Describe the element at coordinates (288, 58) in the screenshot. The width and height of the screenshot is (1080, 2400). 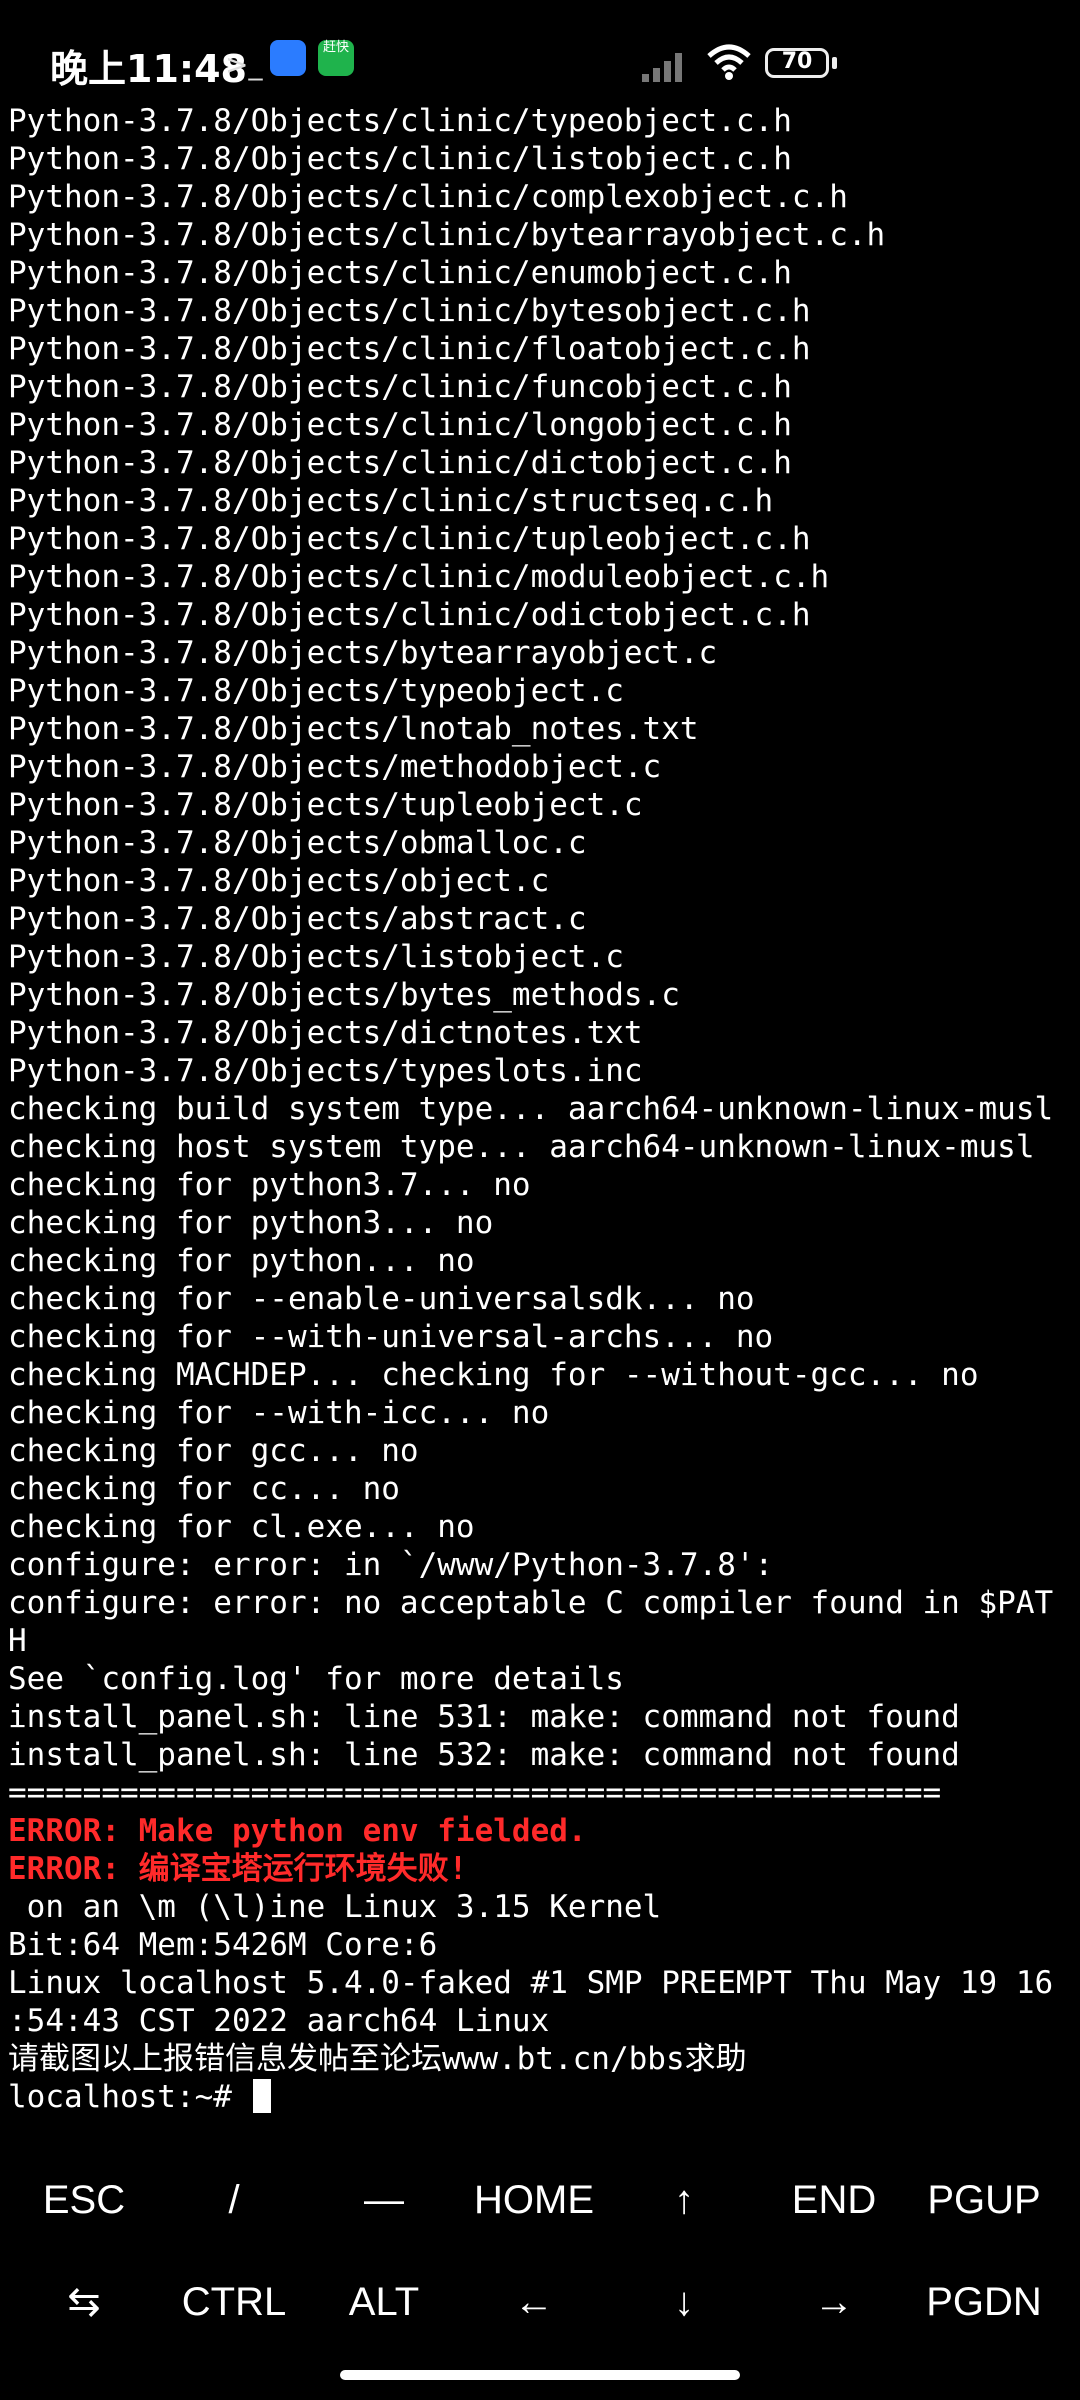
I see `notification-app-icon` at that location.